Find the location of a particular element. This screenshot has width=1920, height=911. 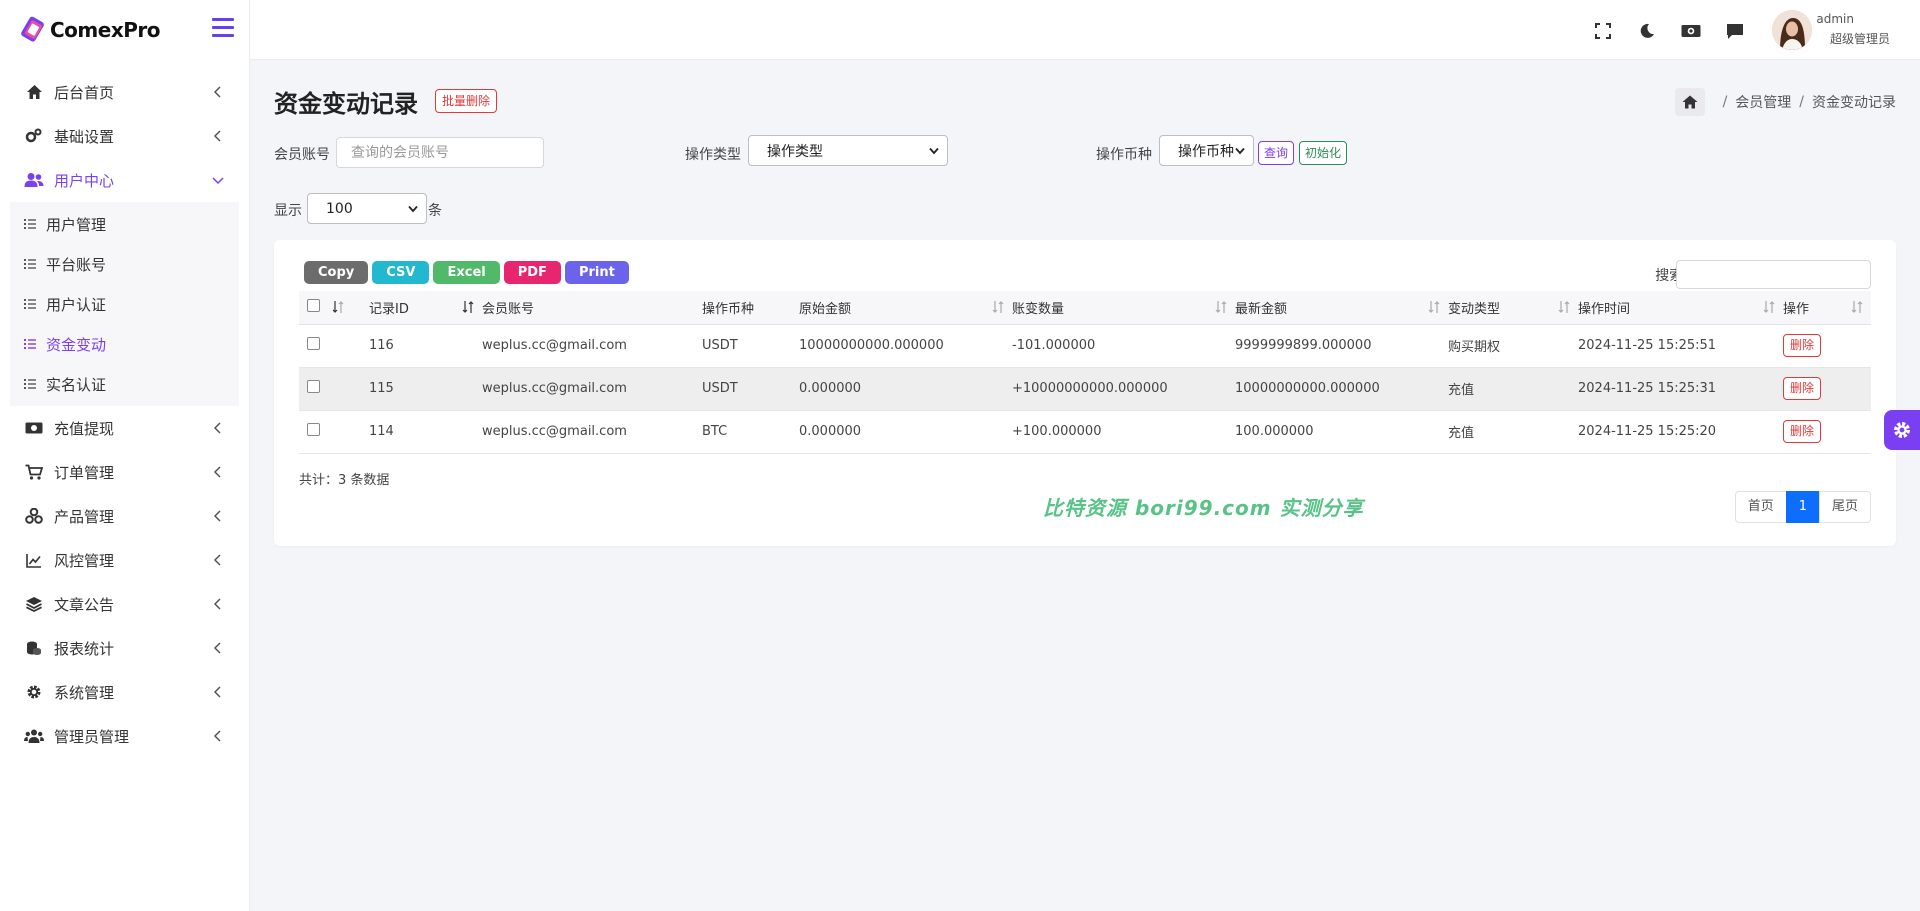

avatar is located at coordinates (1792, 30).